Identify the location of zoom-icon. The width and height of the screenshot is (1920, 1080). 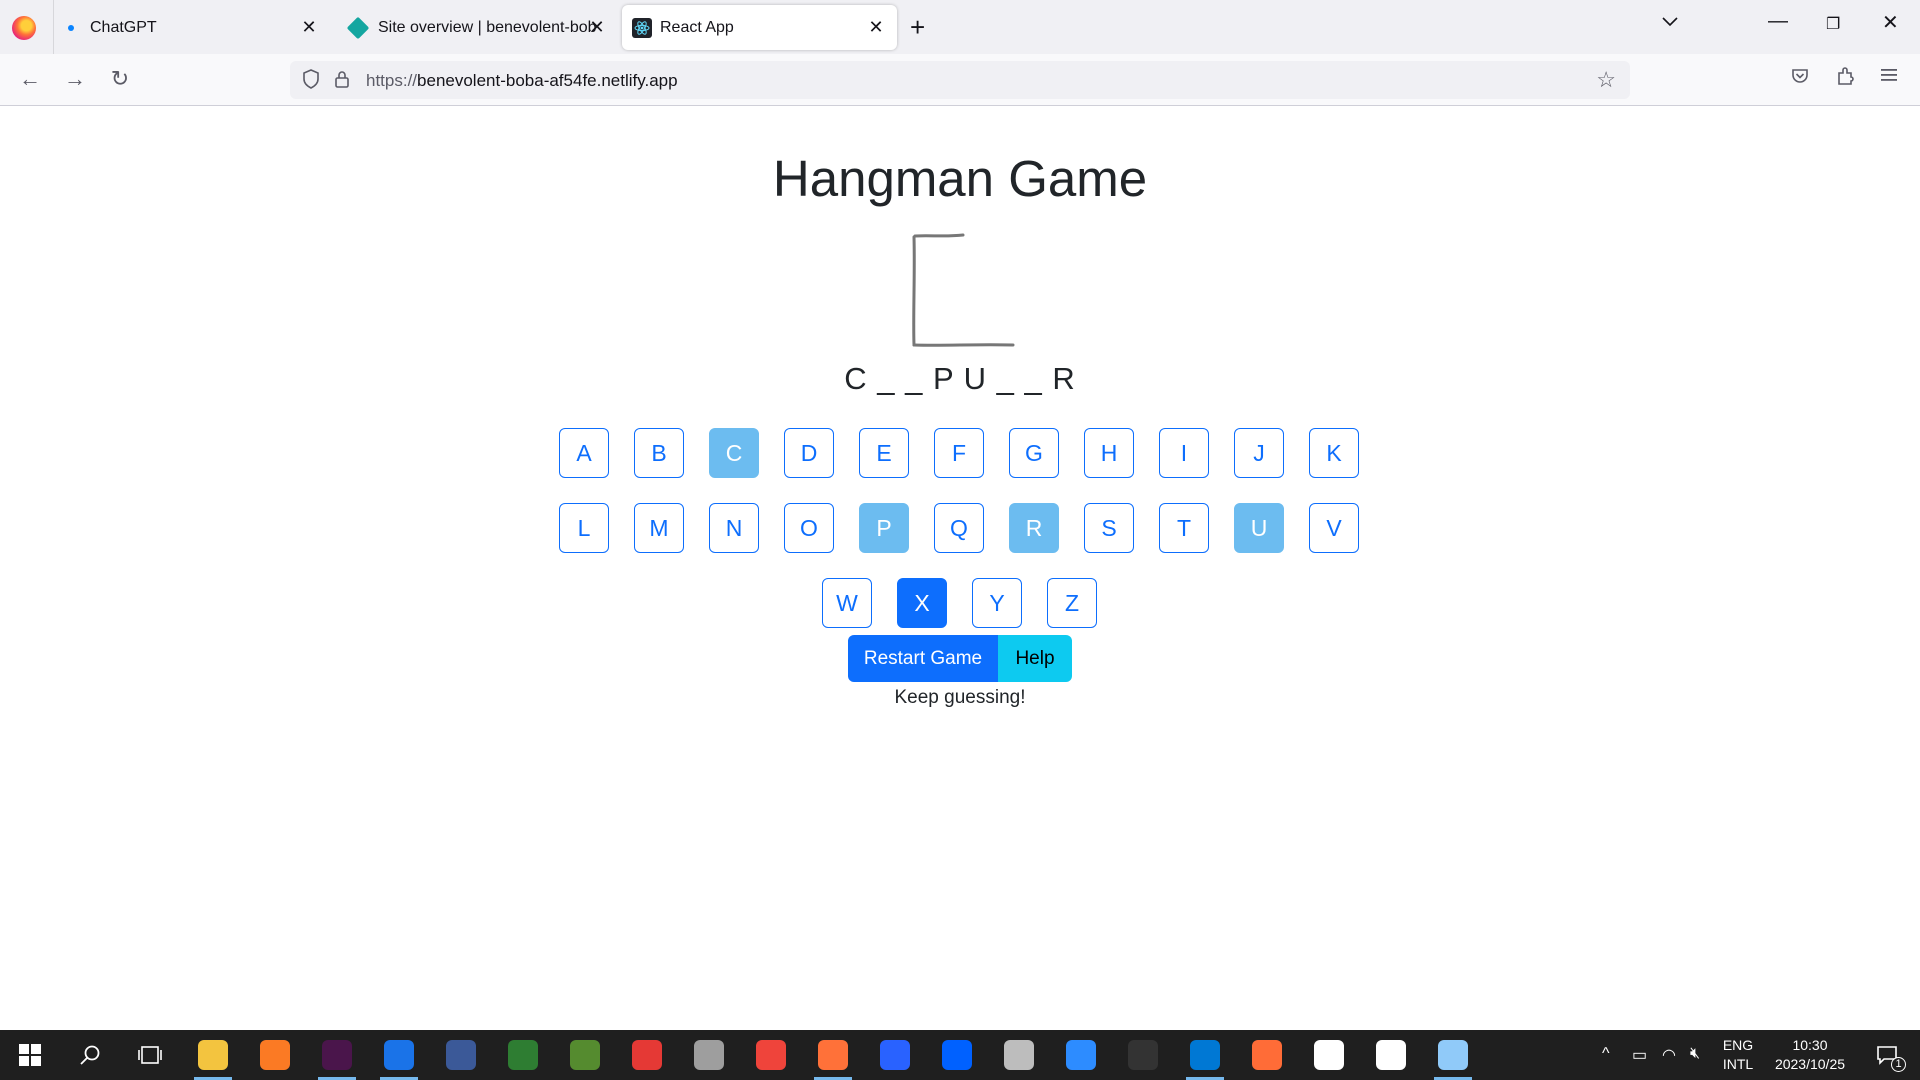
(1081, 1055).